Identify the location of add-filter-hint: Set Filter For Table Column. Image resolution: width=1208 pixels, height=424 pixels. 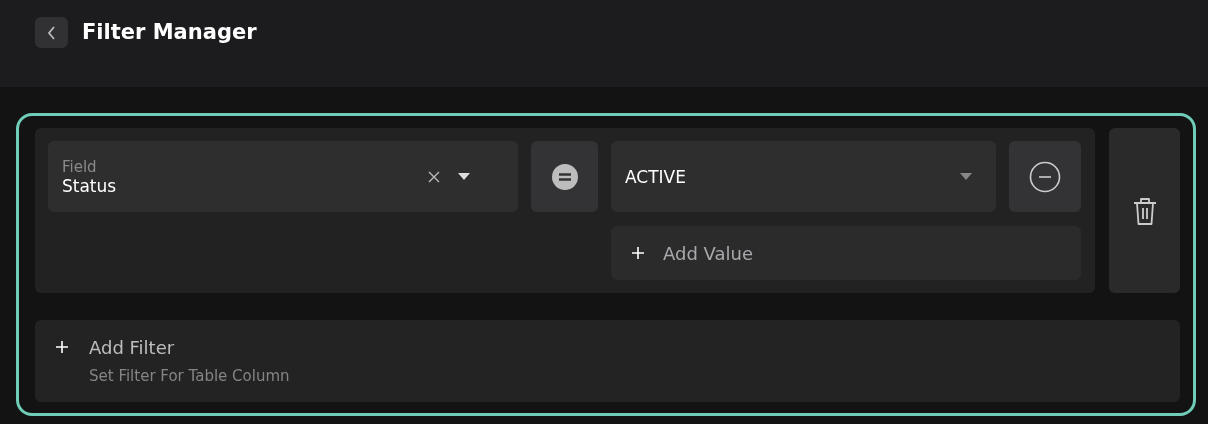
(189, 376).